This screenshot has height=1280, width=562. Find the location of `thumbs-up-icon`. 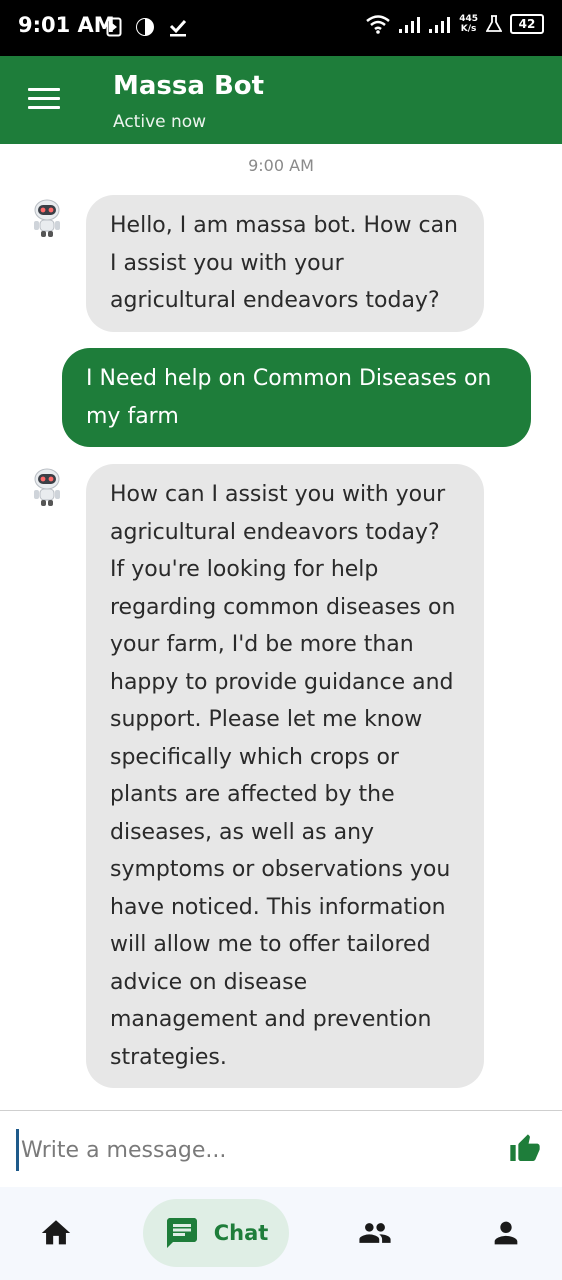

thumbs-up-icon is located at coordinates (525, 1149).